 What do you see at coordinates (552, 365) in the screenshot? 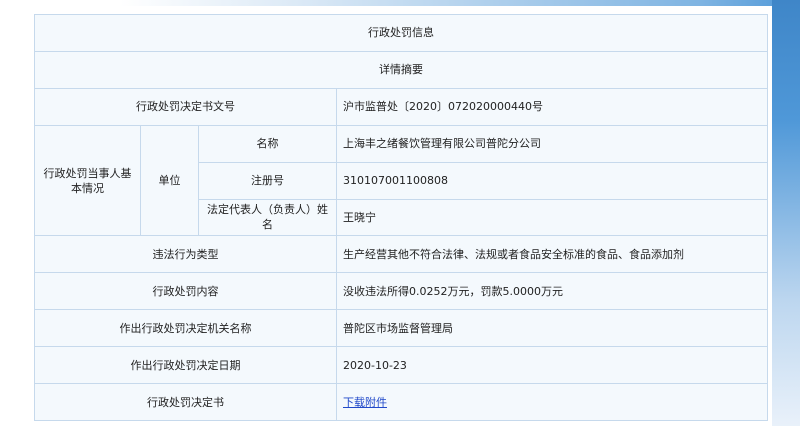
I see `decision-date-value: 2020-10-23` at bounding box center [552, 365].